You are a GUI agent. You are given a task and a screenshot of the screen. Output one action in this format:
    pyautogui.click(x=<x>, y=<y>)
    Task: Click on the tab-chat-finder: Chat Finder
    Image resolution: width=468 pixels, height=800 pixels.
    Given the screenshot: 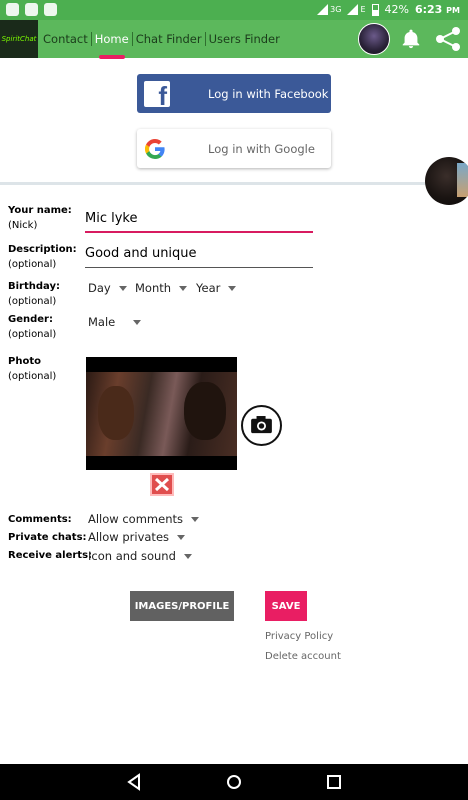 What is the action you would take?
    pyautogui.click(x=168, y=39)
    